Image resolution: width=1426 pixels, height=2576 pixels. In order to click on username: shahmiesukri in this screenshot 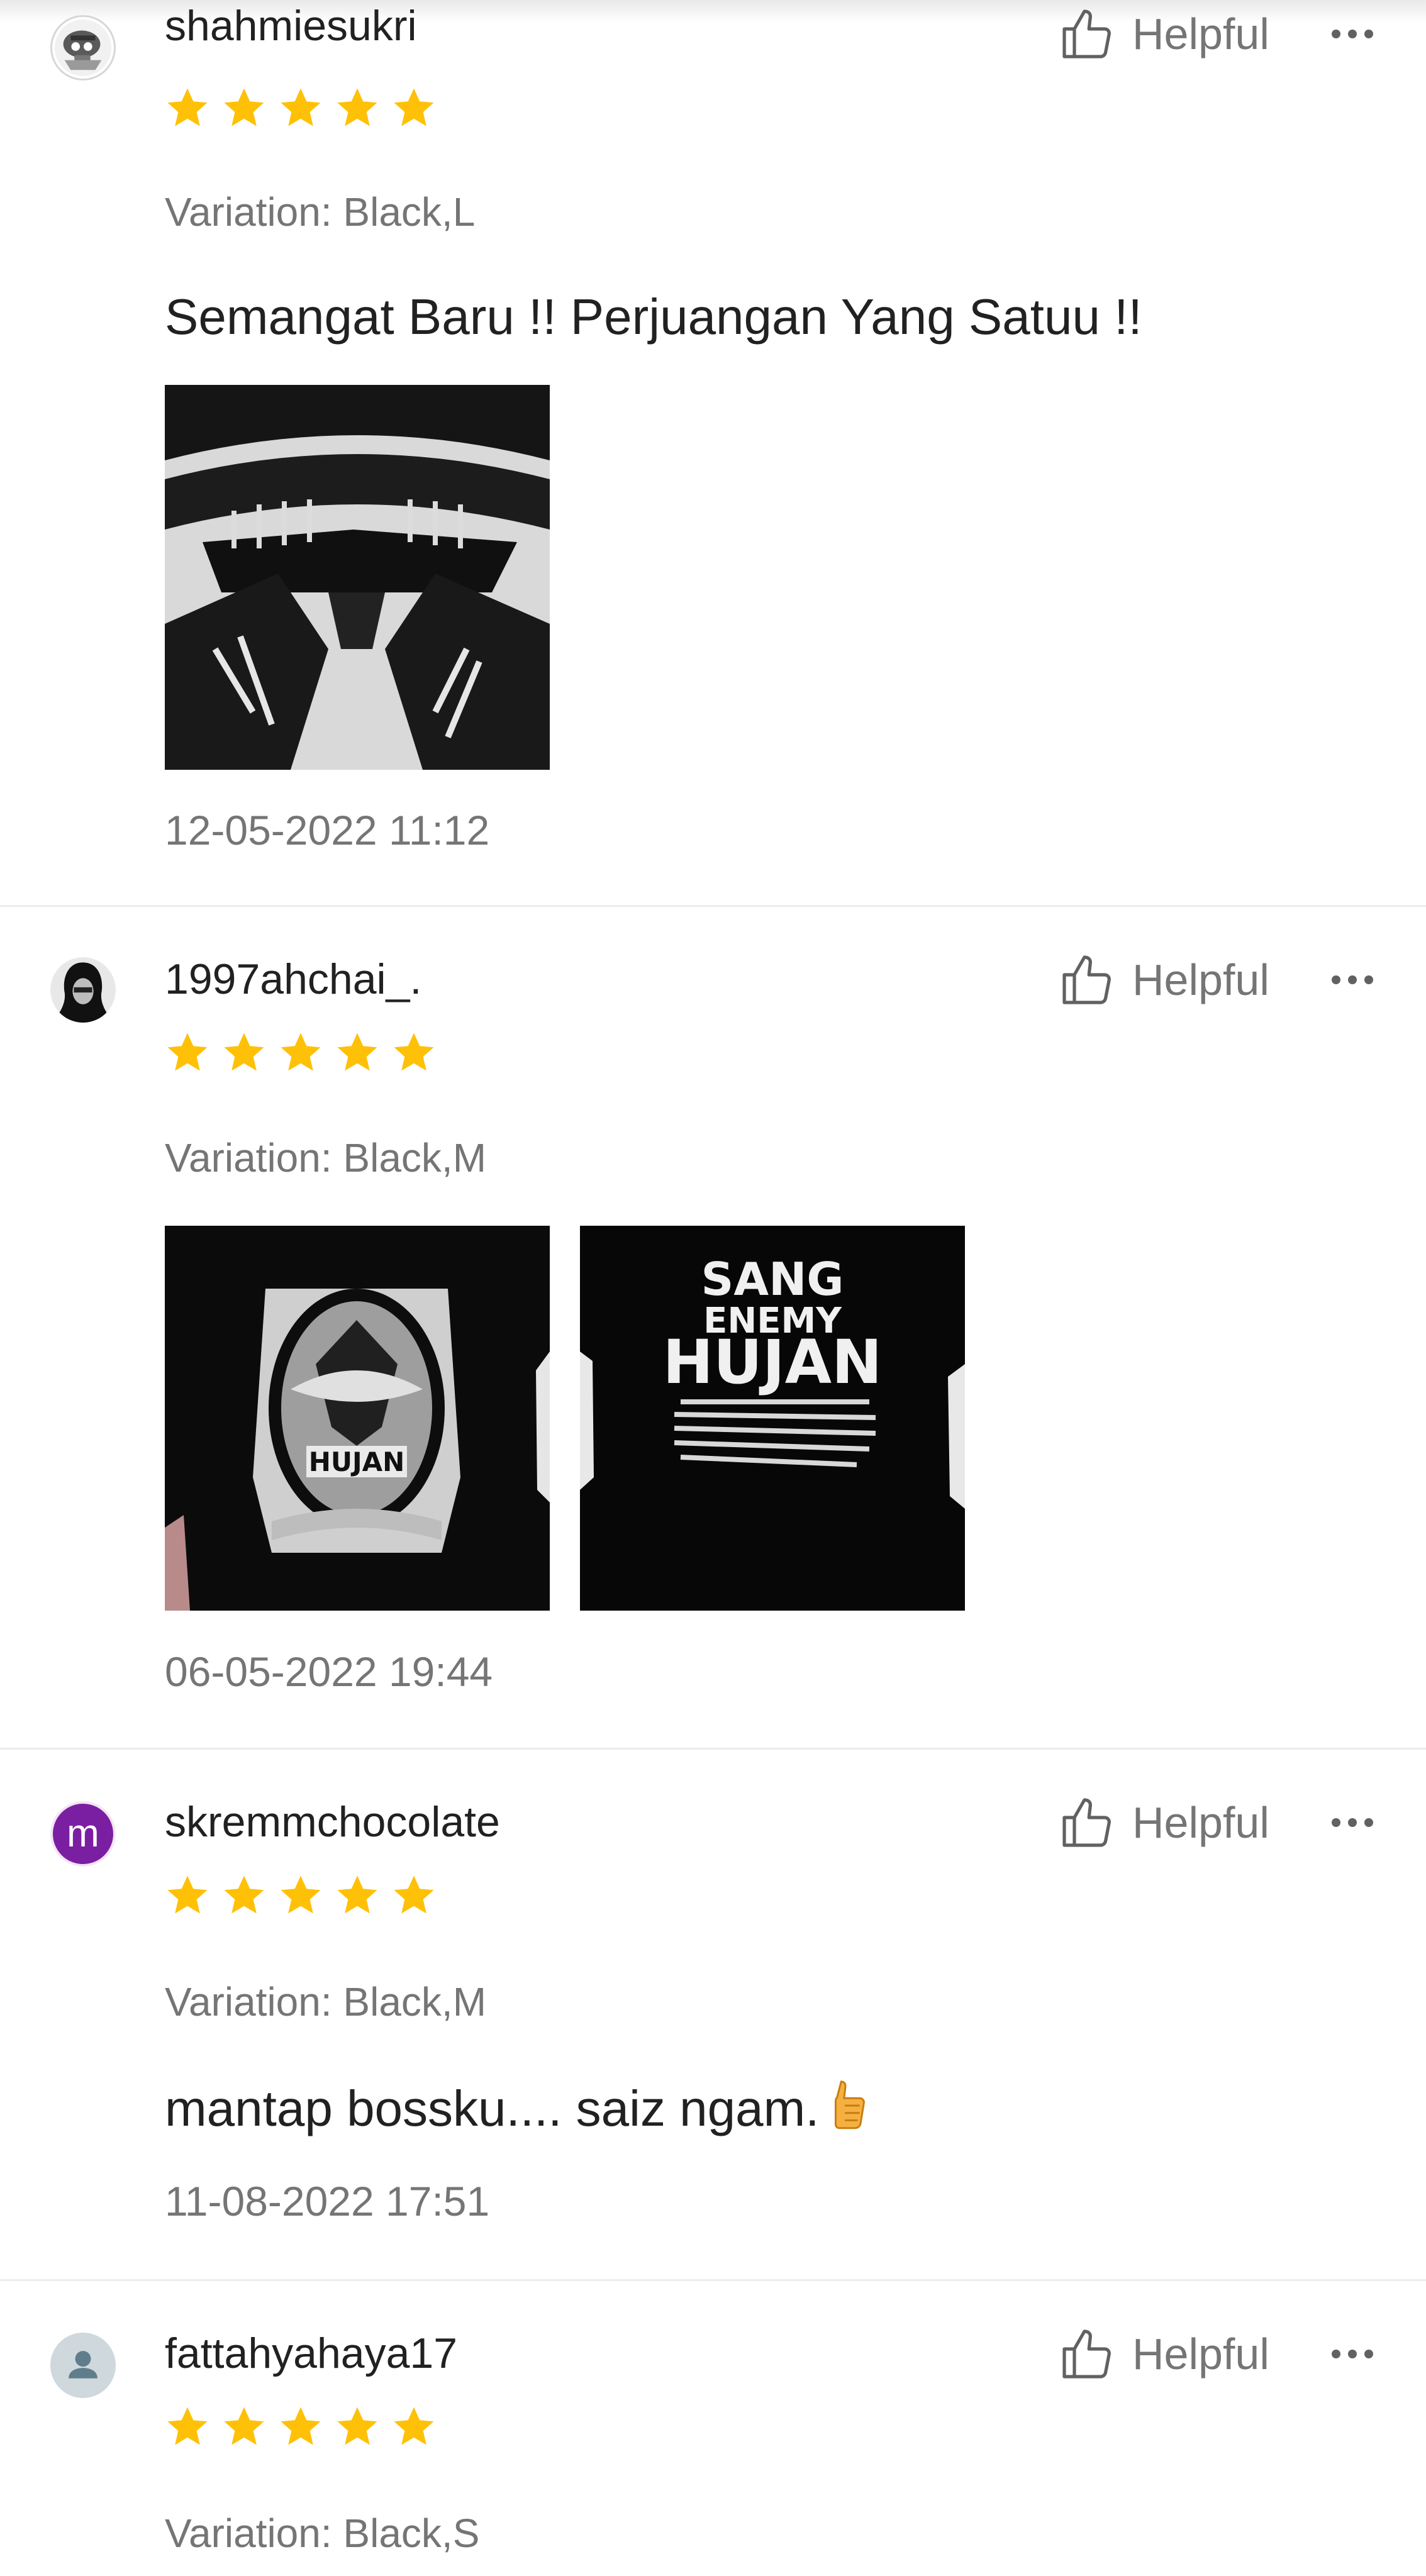, I will do `click(291, 25)`.